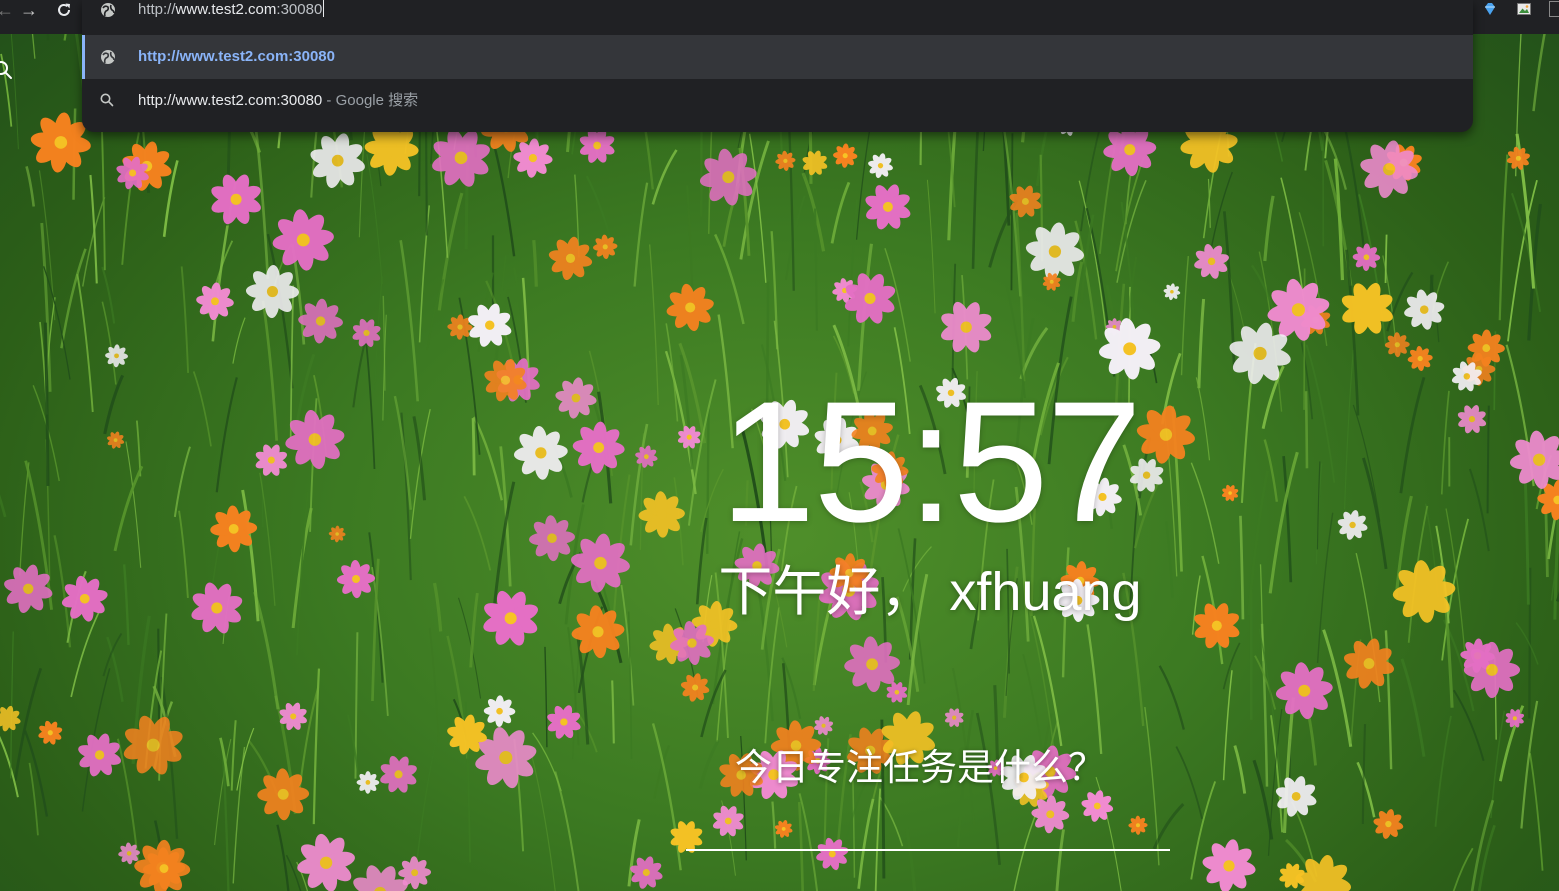  Describe the element at coordinates (324, 8) in the screenshot. I see `text-caret` at that location.